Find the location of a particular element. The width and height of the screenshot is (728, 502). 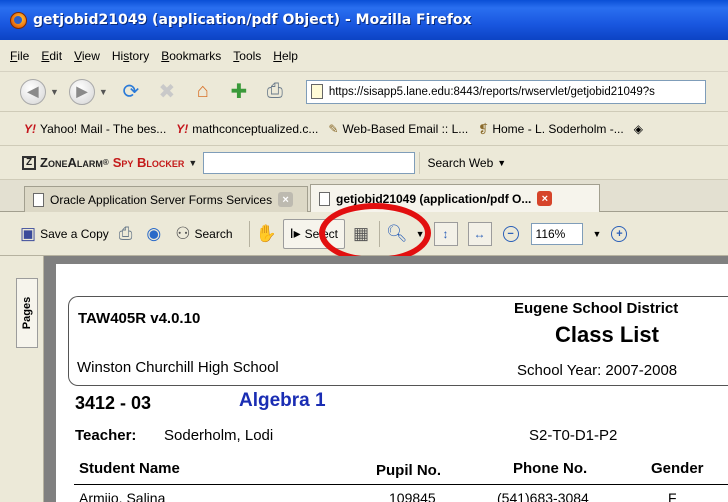

period-code: S2-T0-D1-P2 is located at coordinates (573, 435).